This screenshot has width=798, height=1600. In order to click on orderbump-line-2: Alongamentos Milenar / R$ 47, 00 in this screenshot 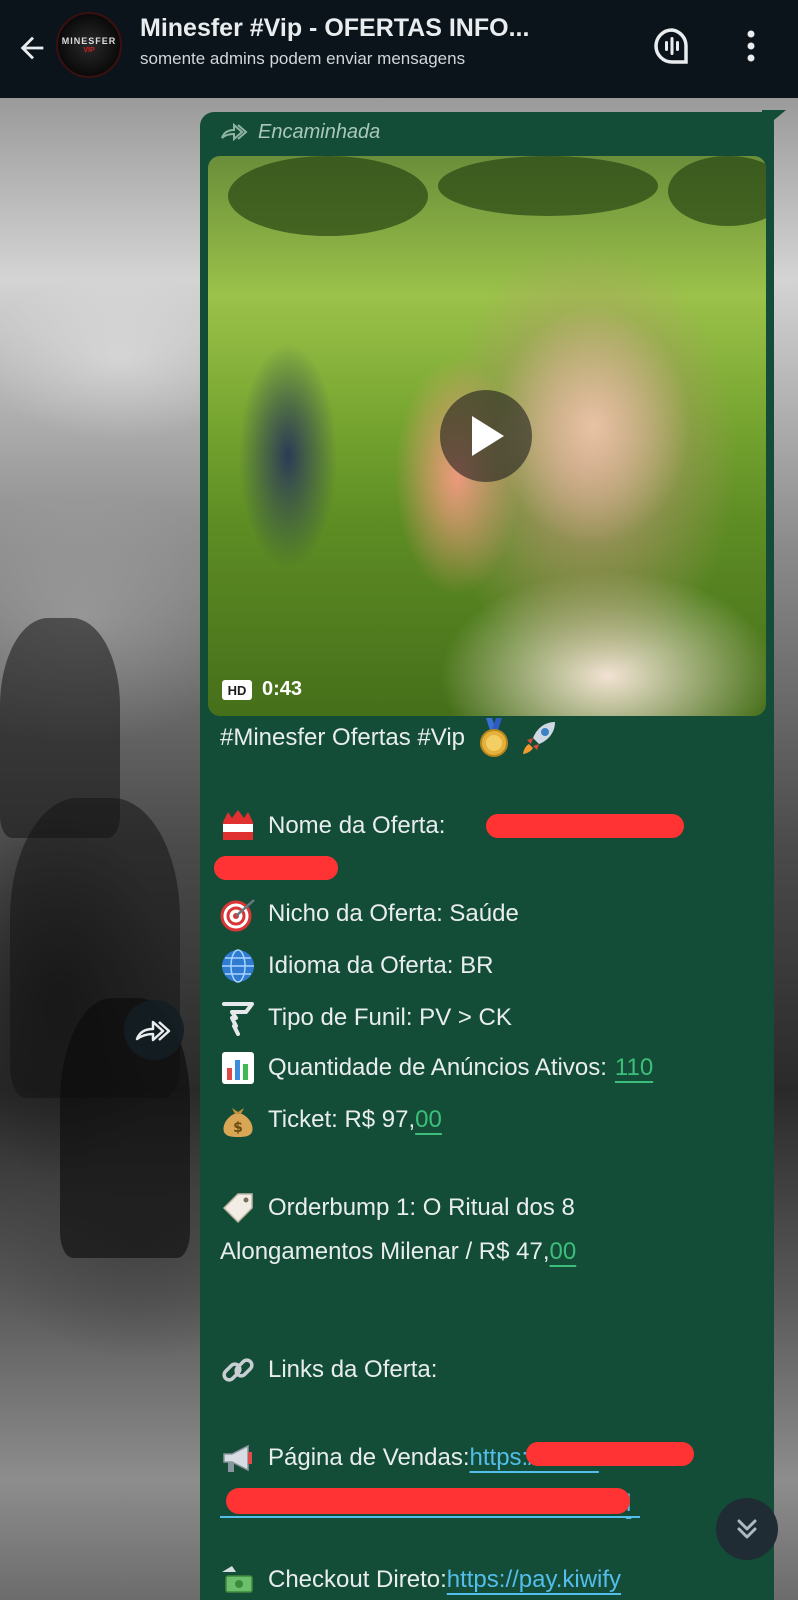, I will do `click(398, 1252)`.